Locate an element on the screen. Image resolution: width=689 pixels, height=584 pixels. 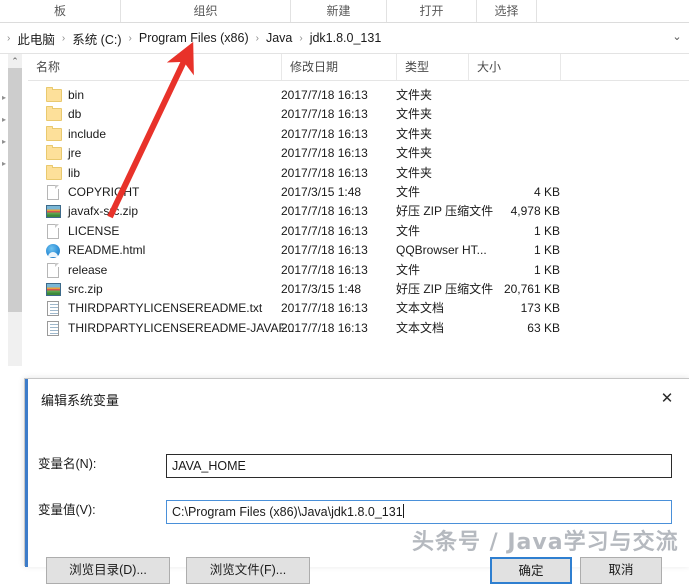
file-name-label: THIRDPARTYLICENSEREADME.txt is located at coordinates (165, 308).